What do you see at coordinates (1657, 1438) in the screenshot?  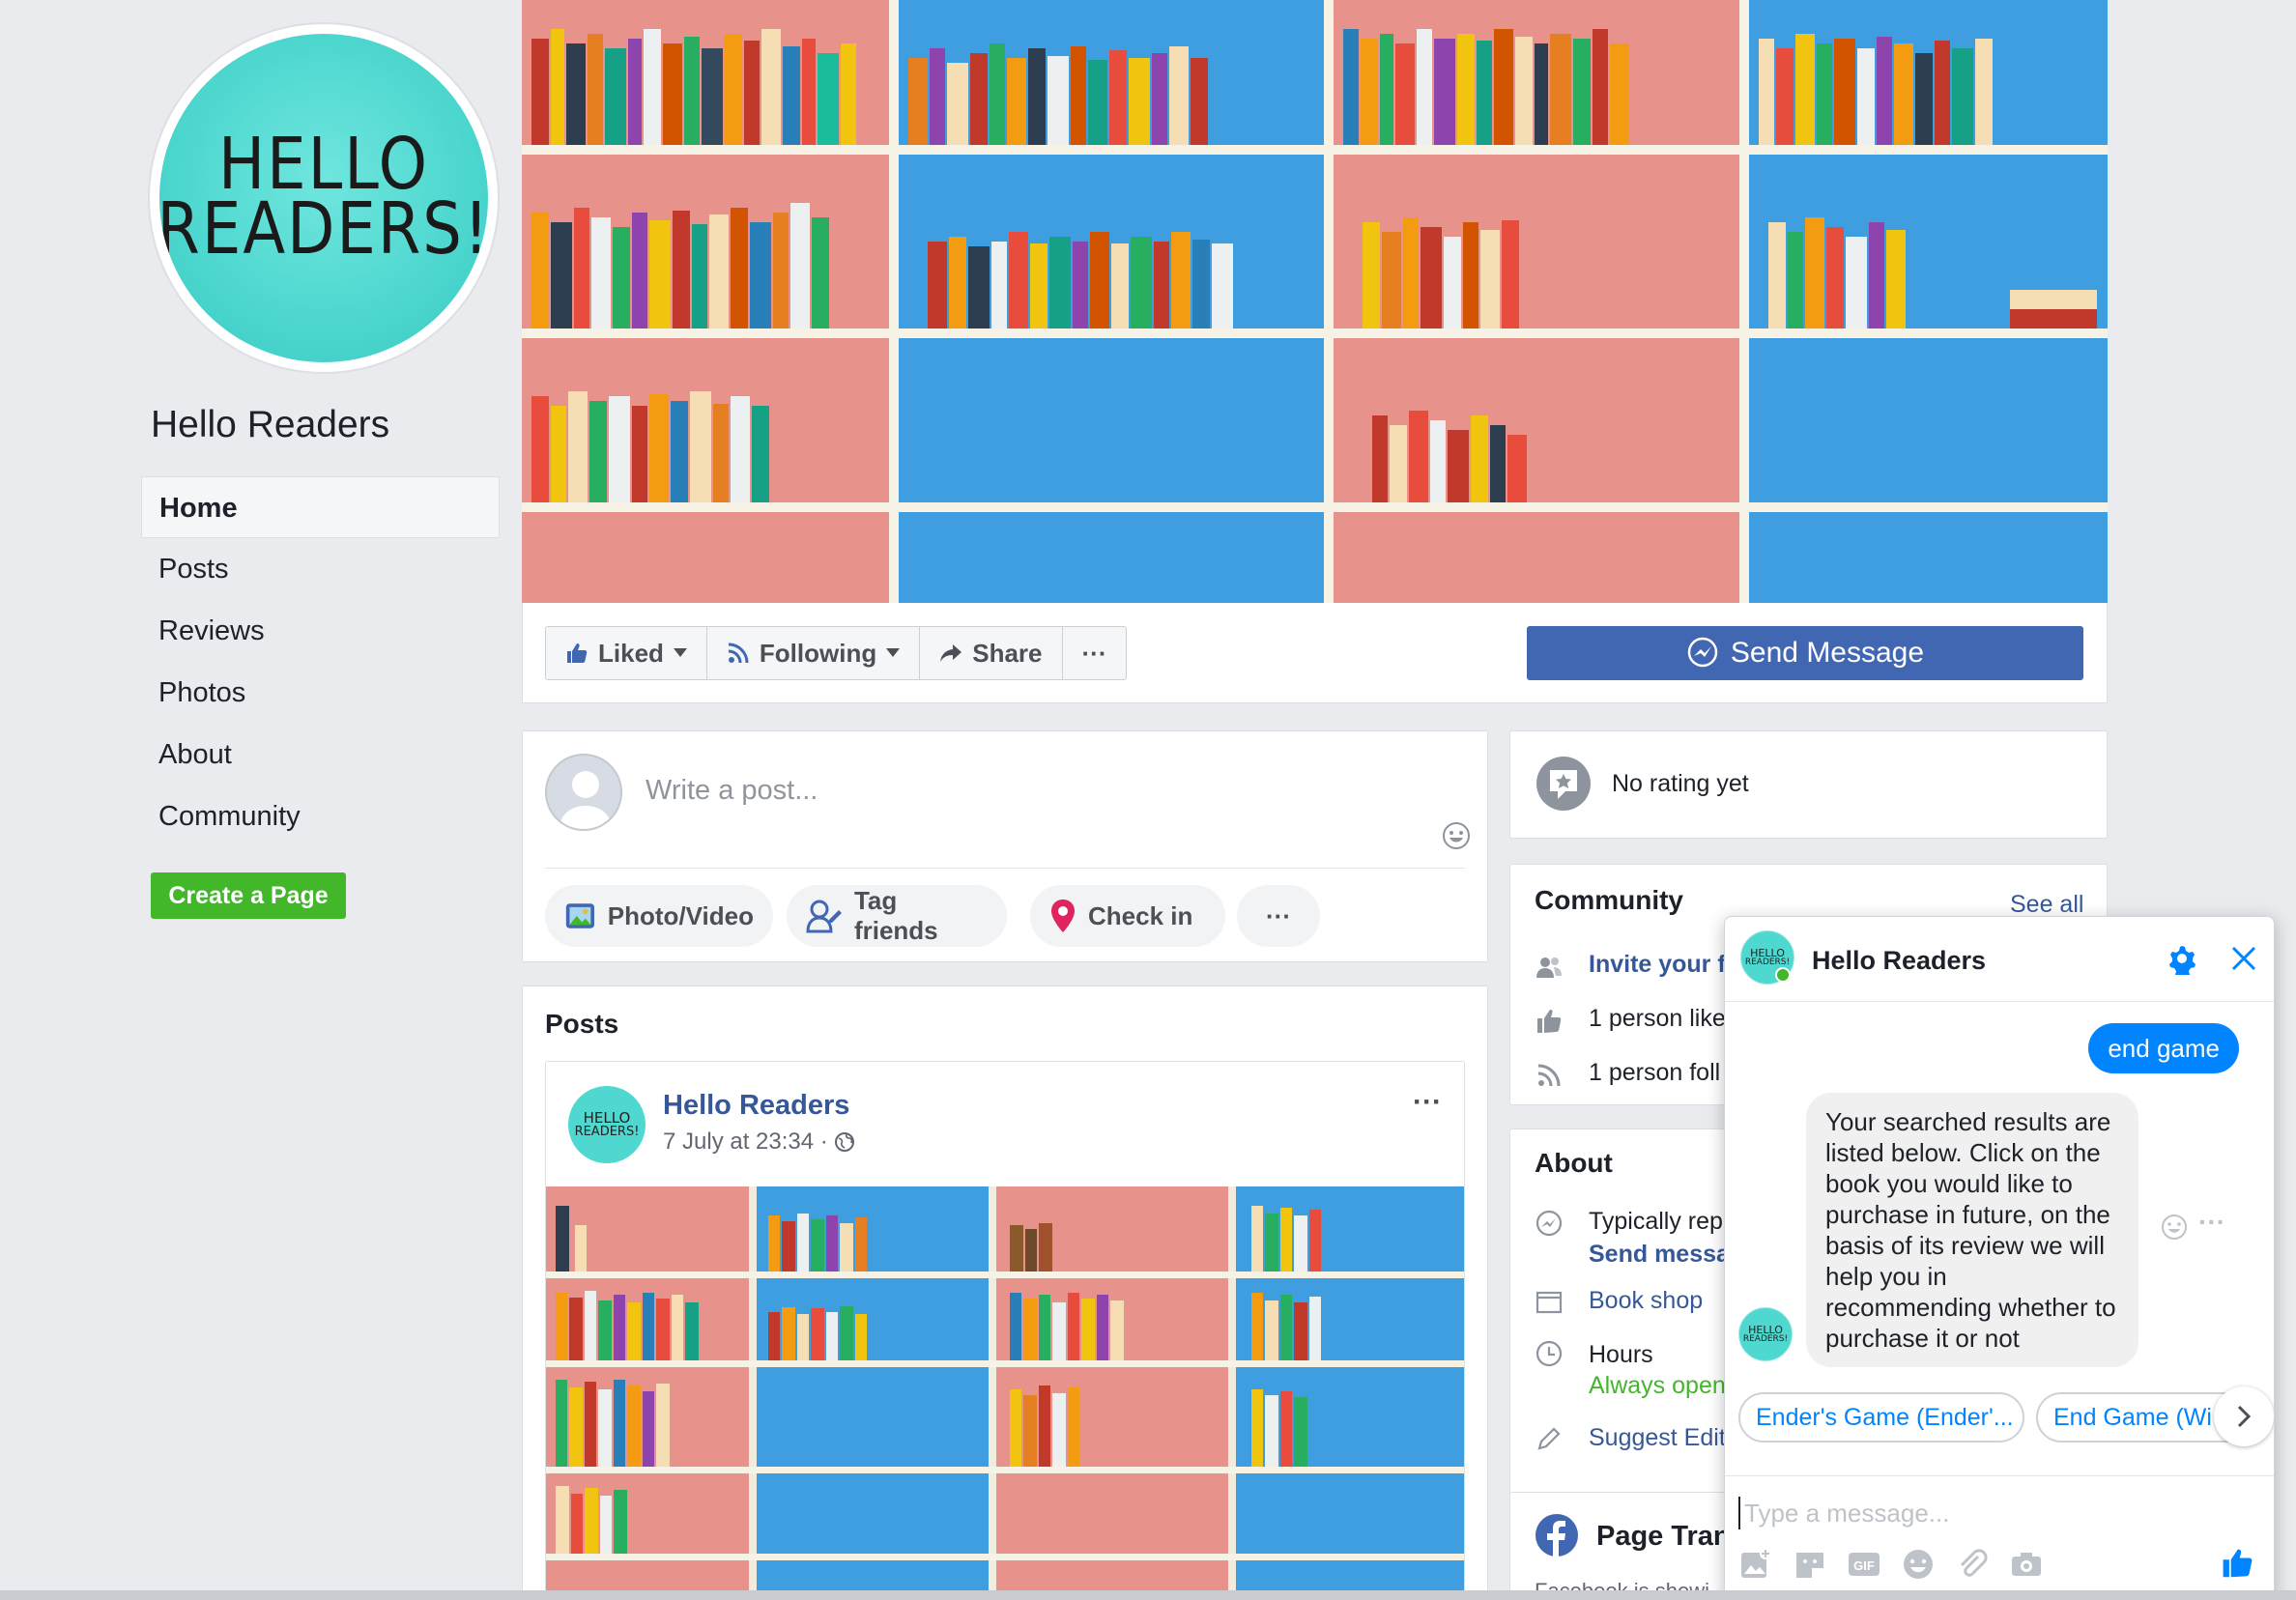 I see `suggest-edits-link: Suggest Edit` at bounding box center [1657, 1438].